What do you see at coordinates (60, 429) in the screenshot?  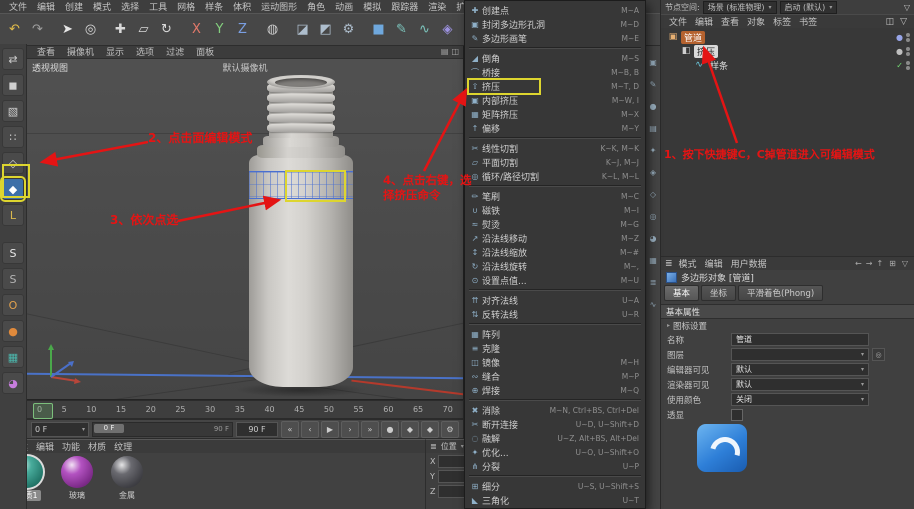 I see `current-frame-field: 0 F ▾` at bounding box center [60, 429].